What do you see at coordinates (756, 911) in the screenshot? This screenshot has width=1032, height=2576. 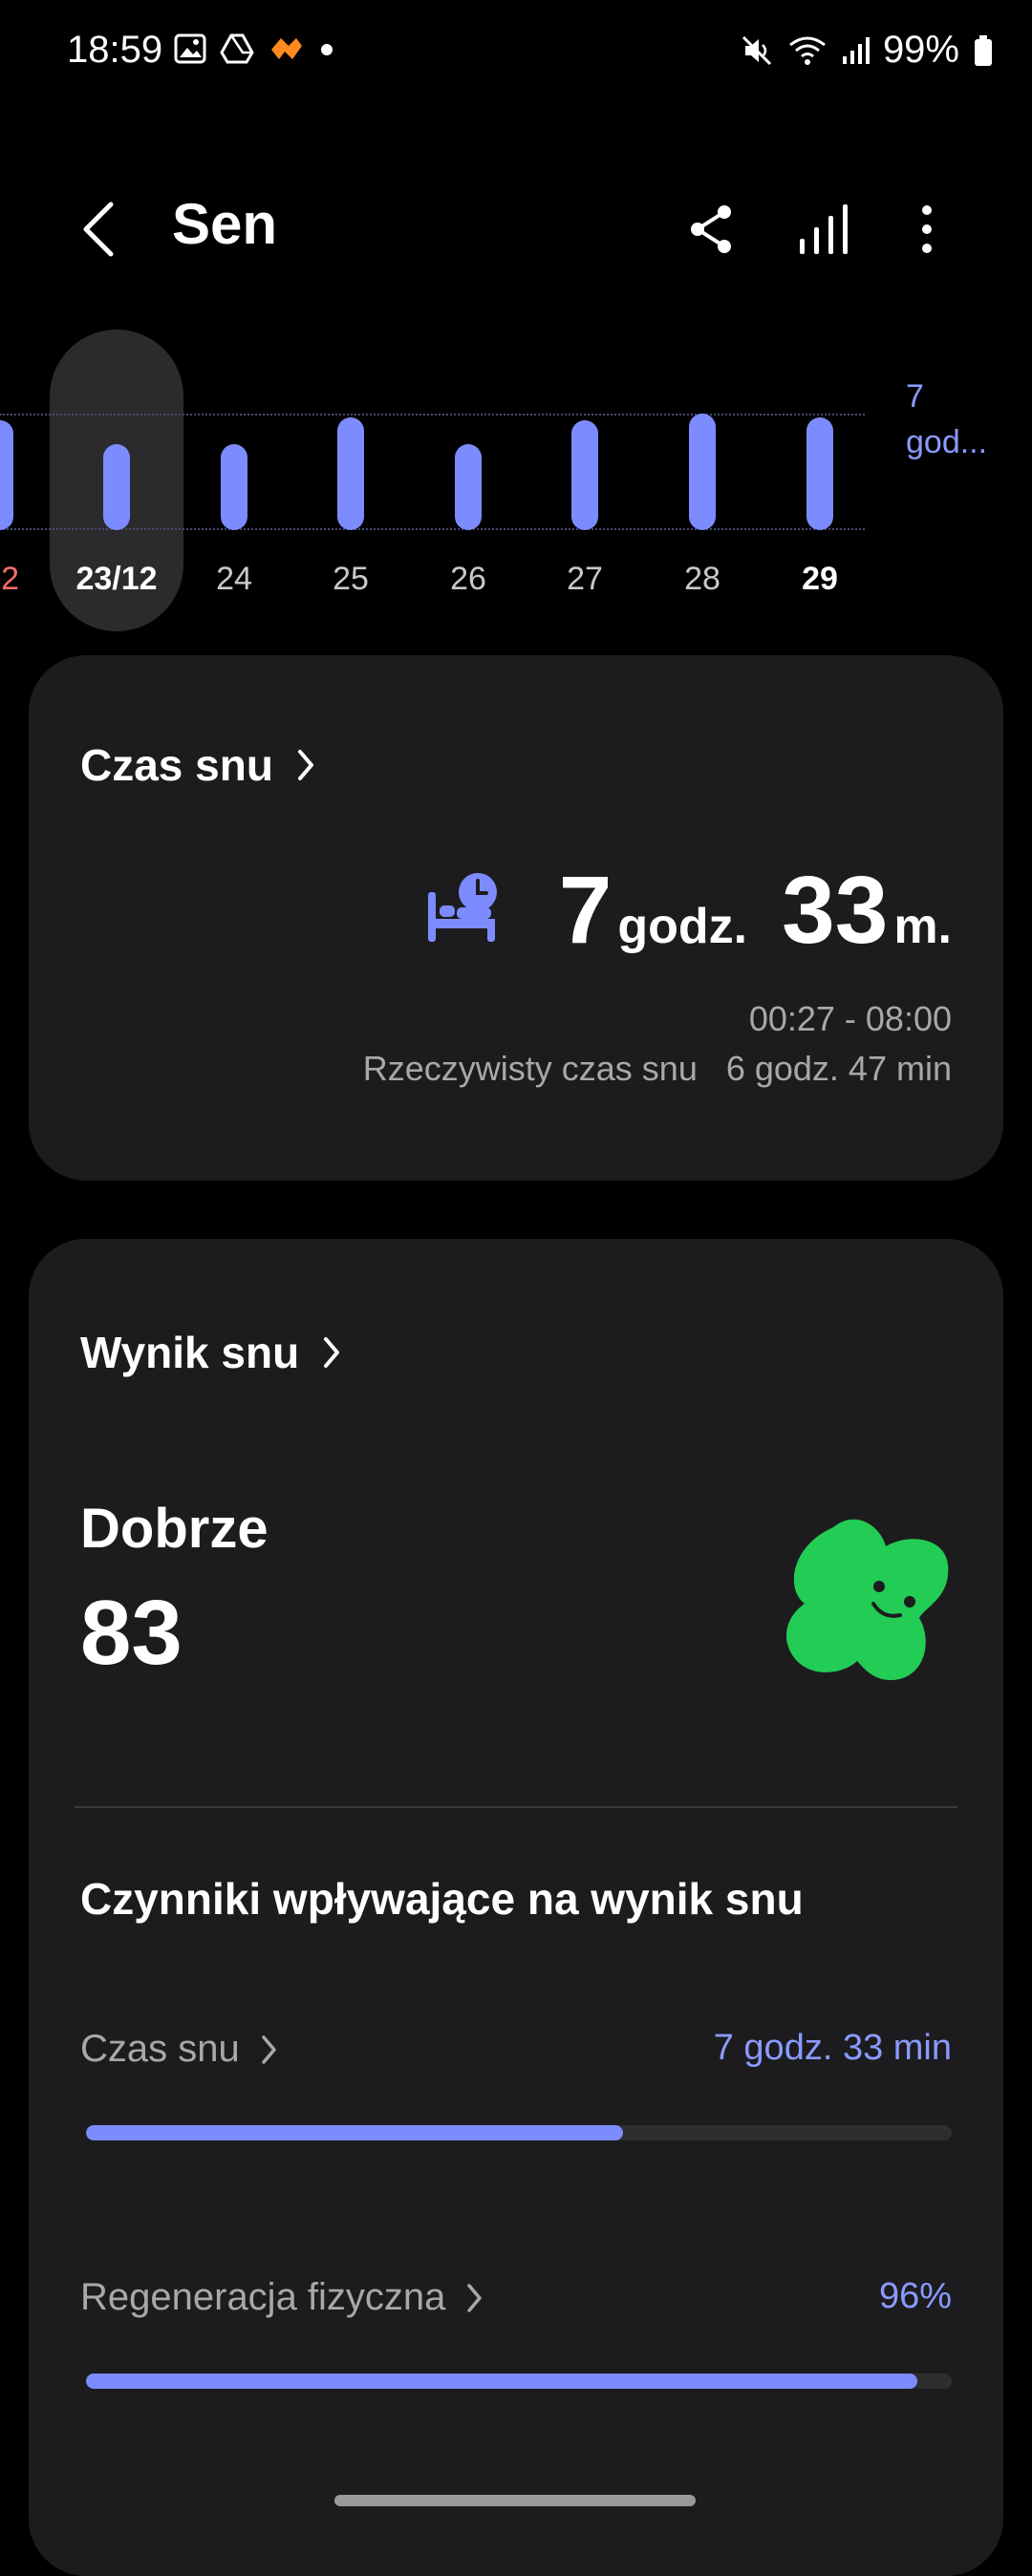 I see `sleep-duration: 7 godz. 33 m.` at bounding box center [756, 911].